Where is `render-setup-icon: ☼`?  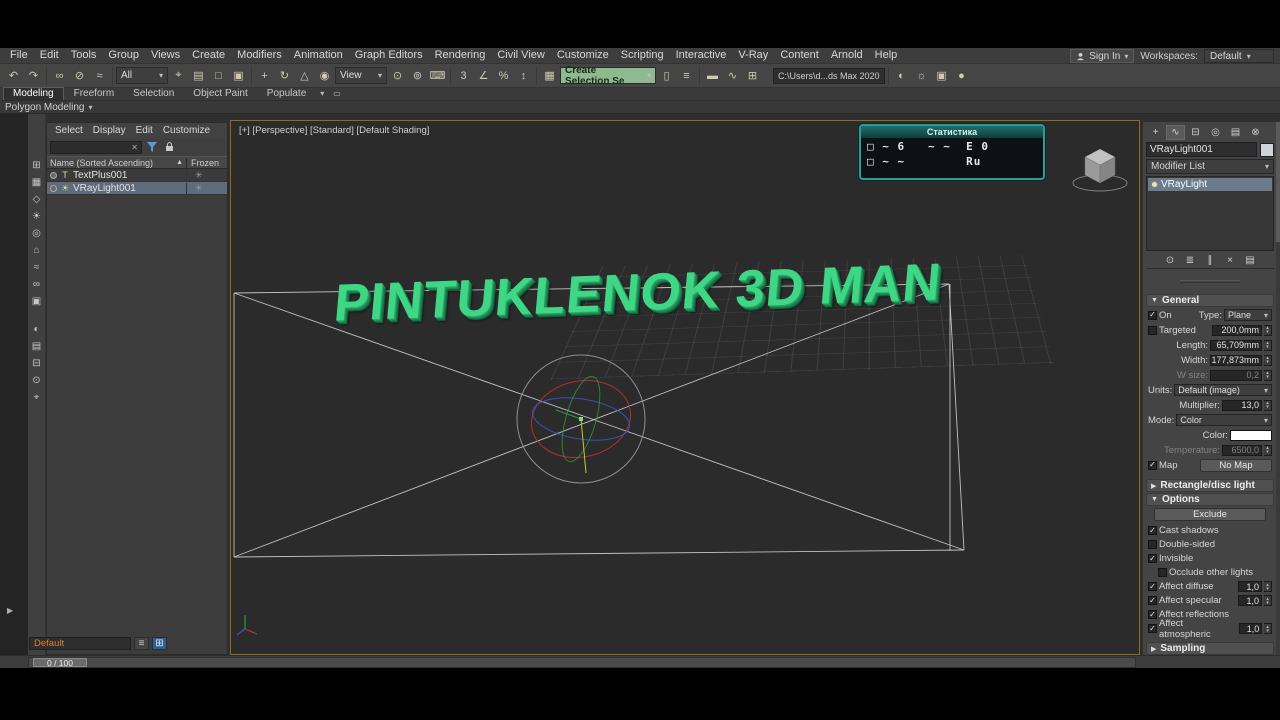
render-setup-icon: ☼ is located at coordinates (921, 75).